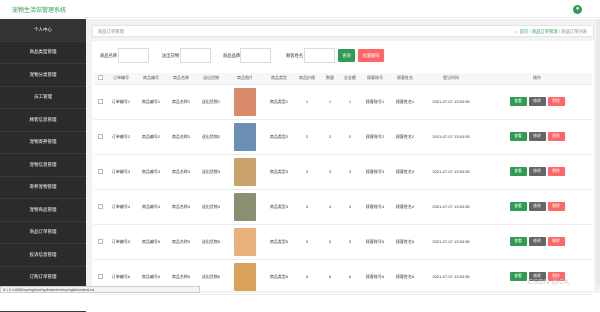 The width and height of the screenshot is (600, 312). I want to click on product-brand-input, so click(255, 55).